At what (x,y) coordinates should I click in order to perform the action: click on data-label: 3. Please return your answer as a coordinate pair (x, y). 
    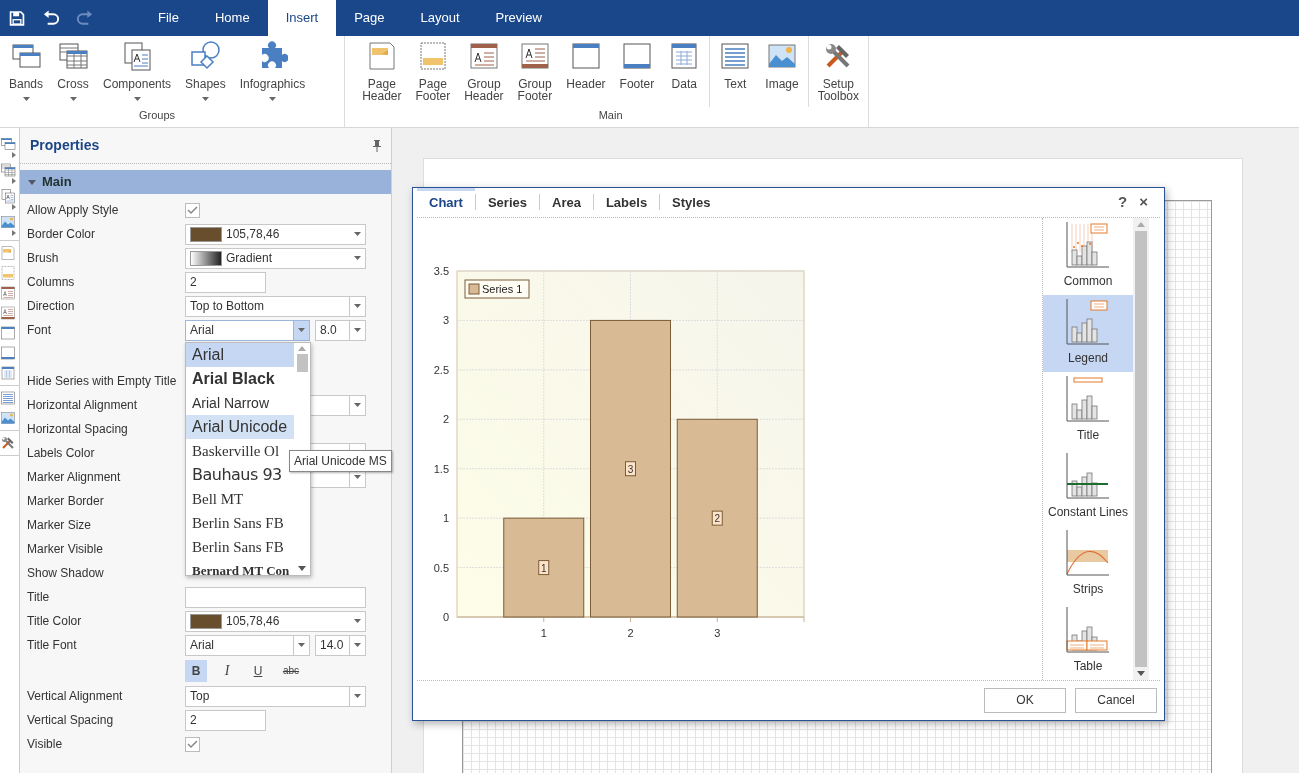
    Looking at the image, I should click on (630, 468).